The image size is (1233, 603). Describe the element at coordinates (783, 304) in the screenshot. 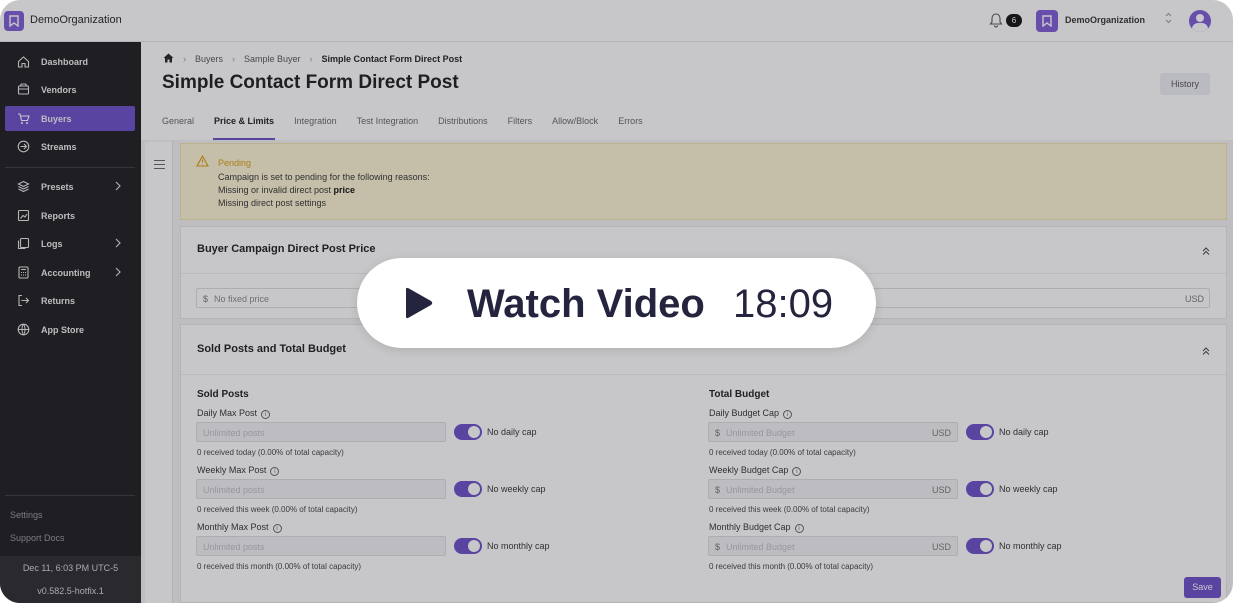

I see `video-duration: 18:09` at that location.